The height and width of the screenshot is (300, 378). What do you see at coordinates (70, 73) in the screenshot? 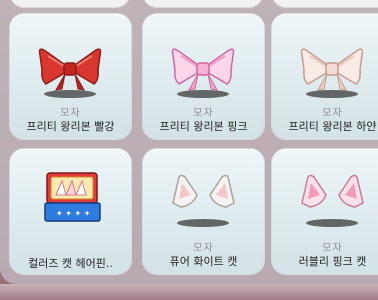
I see `red-ribbon-bow-icon` at bounding box center [70, 73].